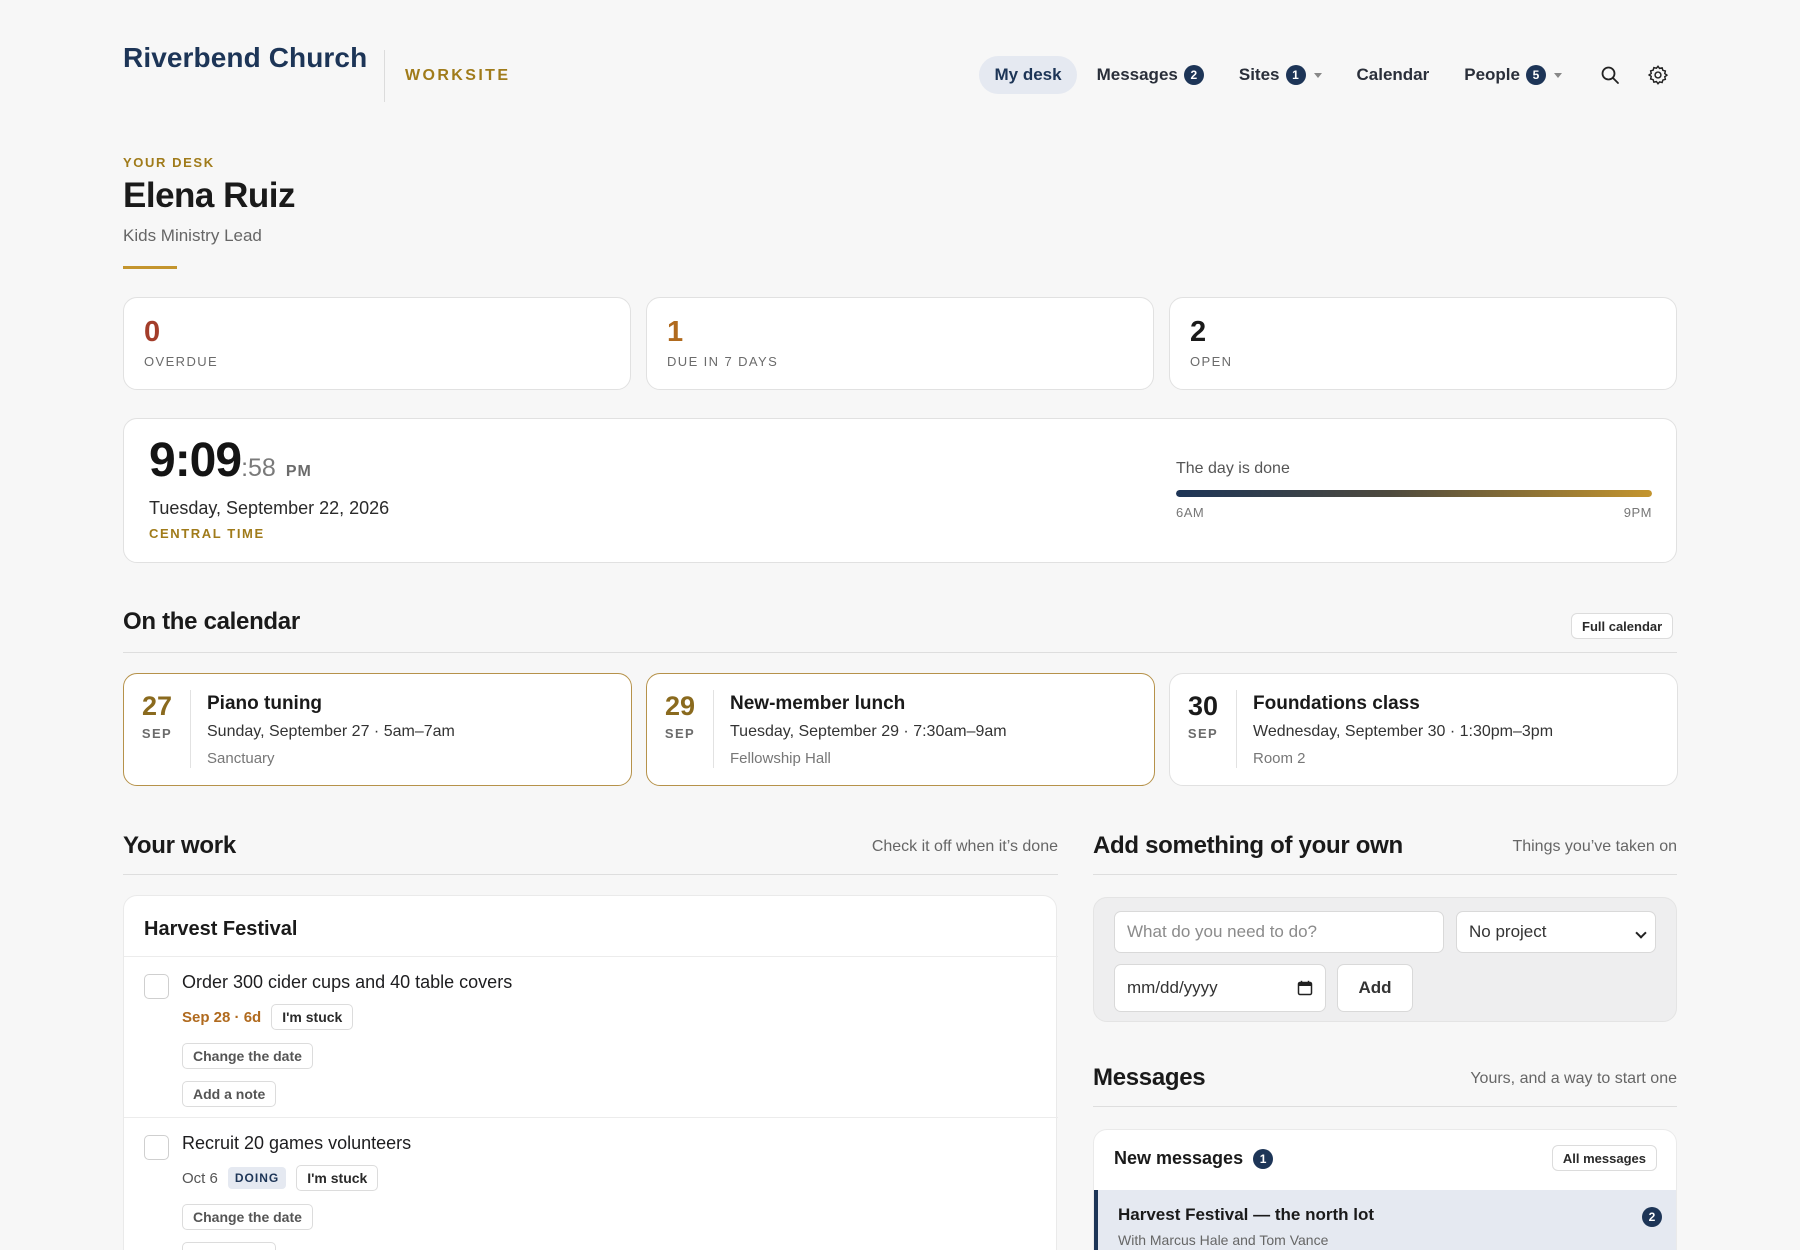 This screenshot has width=1800, height=1250. I want to click on new-messages-label: New messages, so click(1179, 1158).